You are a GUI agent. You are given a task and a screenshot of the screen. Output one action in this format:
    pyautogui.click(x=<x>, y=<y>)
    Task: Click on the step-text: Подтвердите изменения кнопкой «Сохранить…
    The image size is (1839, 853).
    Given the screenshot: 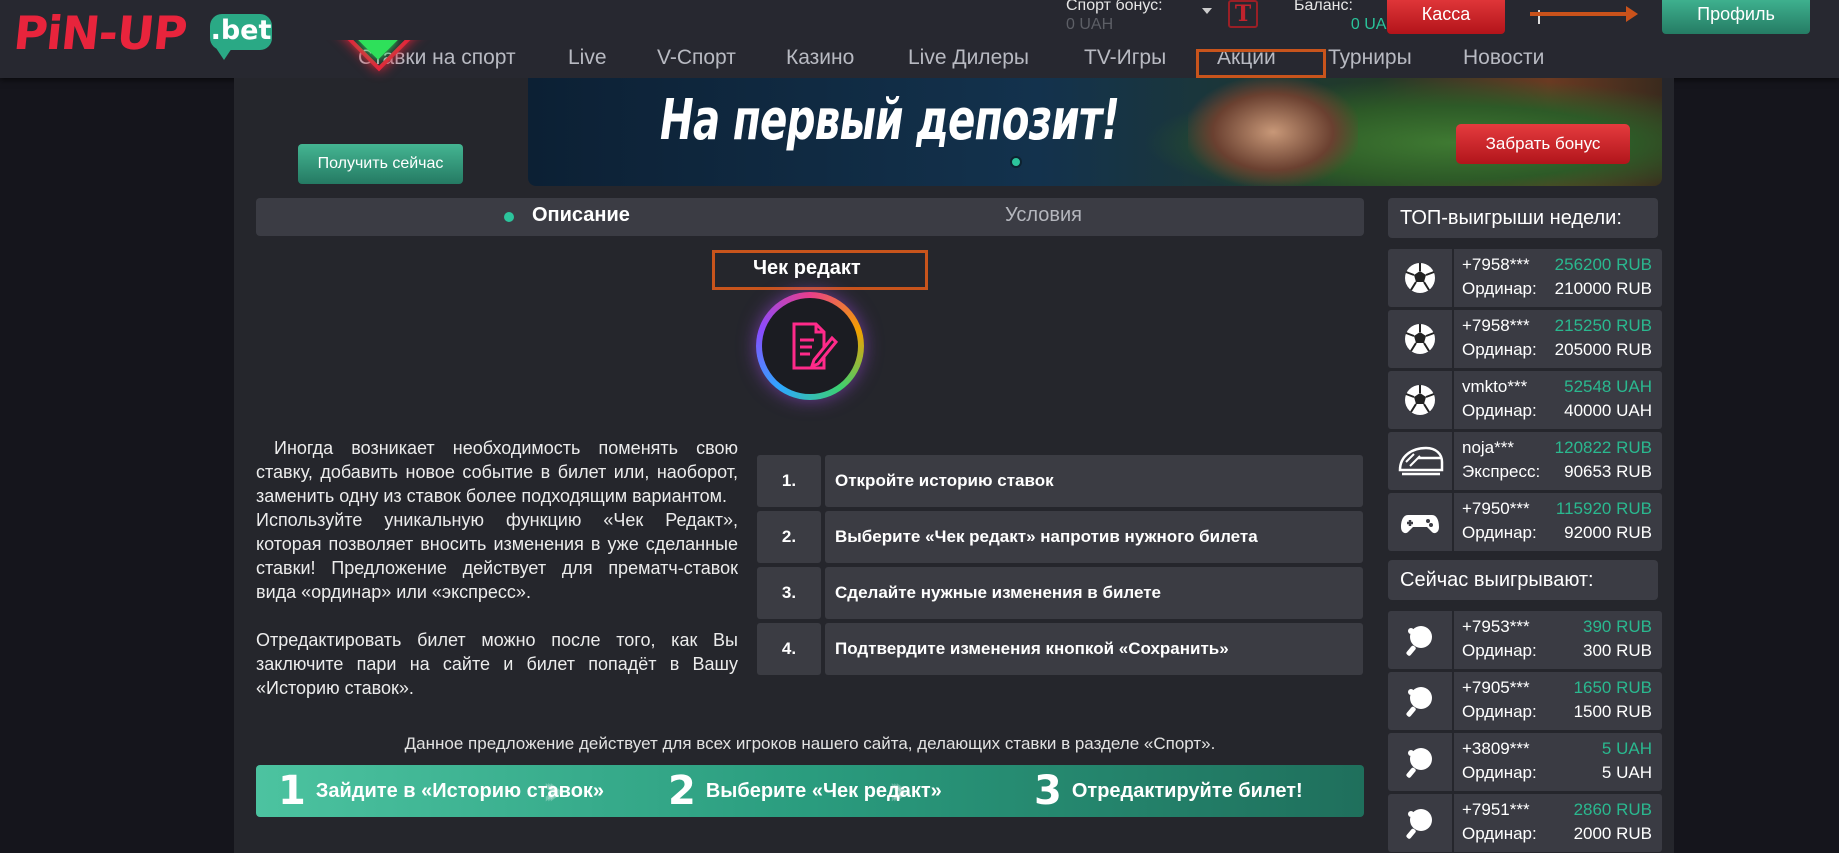 What is the action you would take?
    pyautogui.click(x=1094, y=649)
    